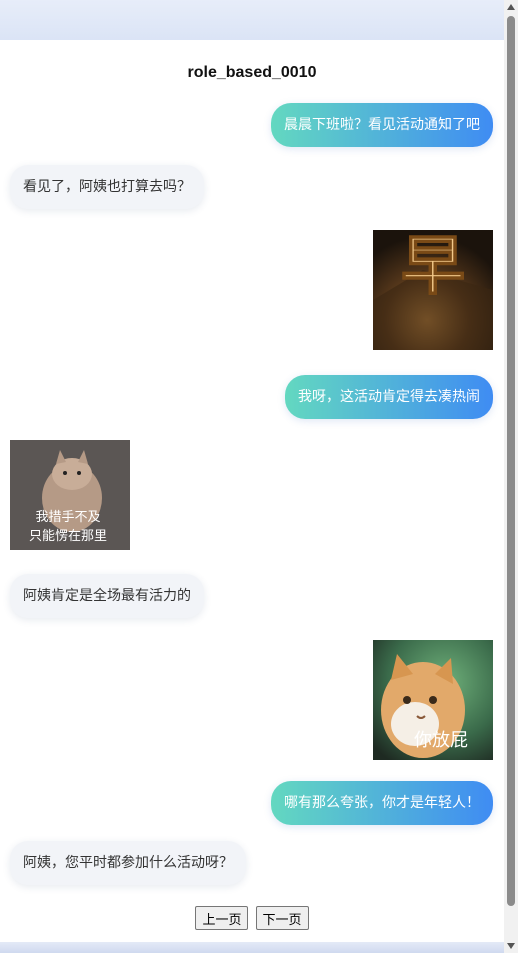 This screenshot has width=518, height=953. I want to click on sticker-cat2-caption: 你放屁, so click(441, 740).